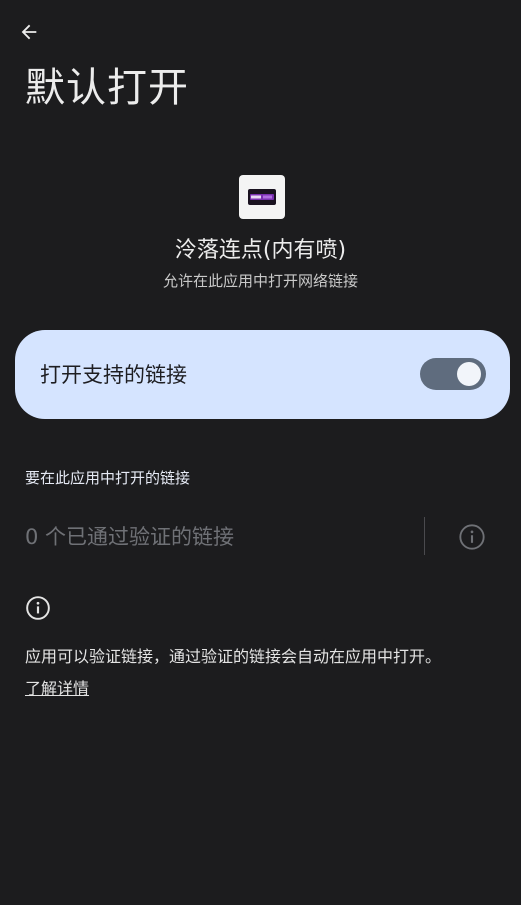 Image resolution: width=521 pixels, height=905 pixels. What do you see at coordinates (260, 250) in the screenshot?
I see `app-name: 泠落连点(内有喷)` at bounding box center [260, 250].